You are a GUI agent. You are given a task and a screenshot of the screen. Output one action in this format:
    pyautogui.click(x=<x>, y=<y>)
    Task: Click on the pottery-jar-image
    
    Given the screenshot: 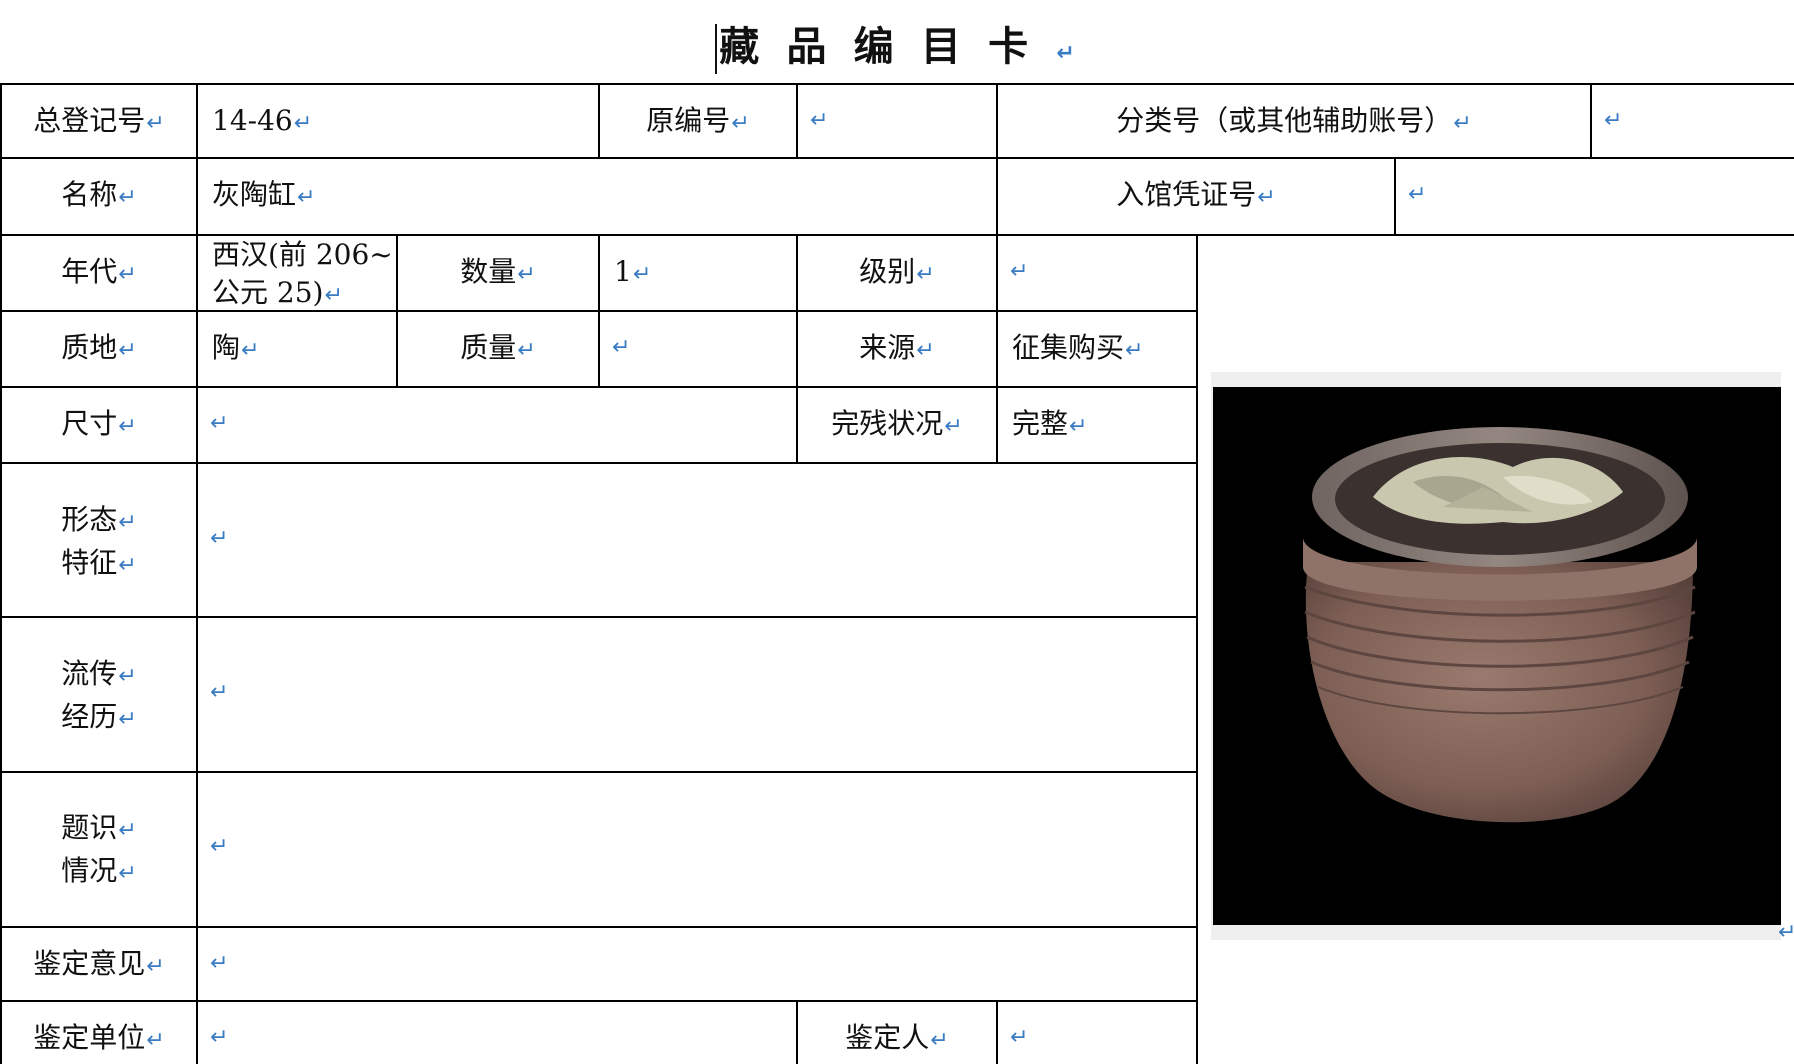 What is the action you would take?
    pyautogui.click(x=1500, y=625)
    